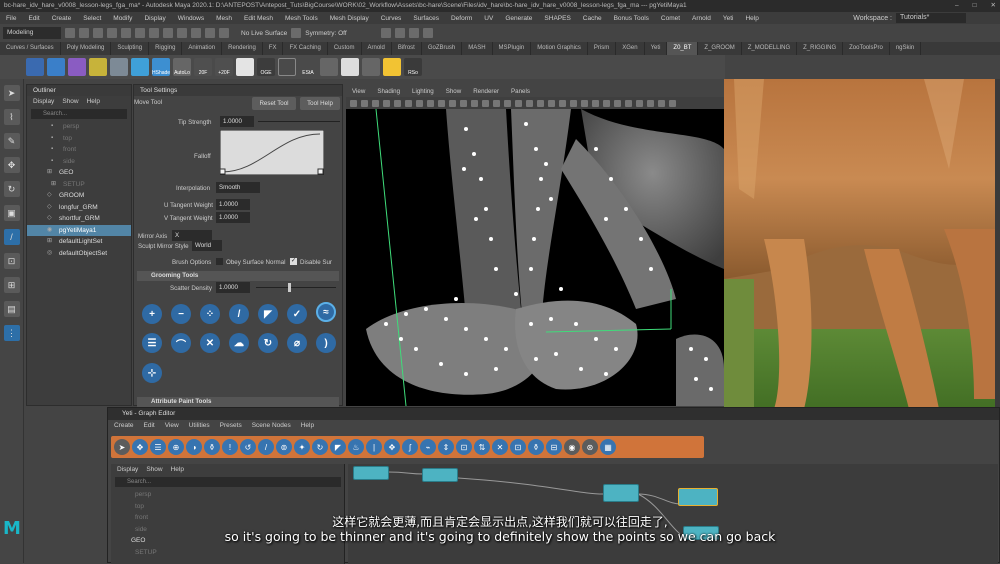 This screenshot has width=1000, height=564. Describe the element at coordinates (631, 18) in the screenshot. I see `menu-bonus-tools: Bonus Tools` at that location.